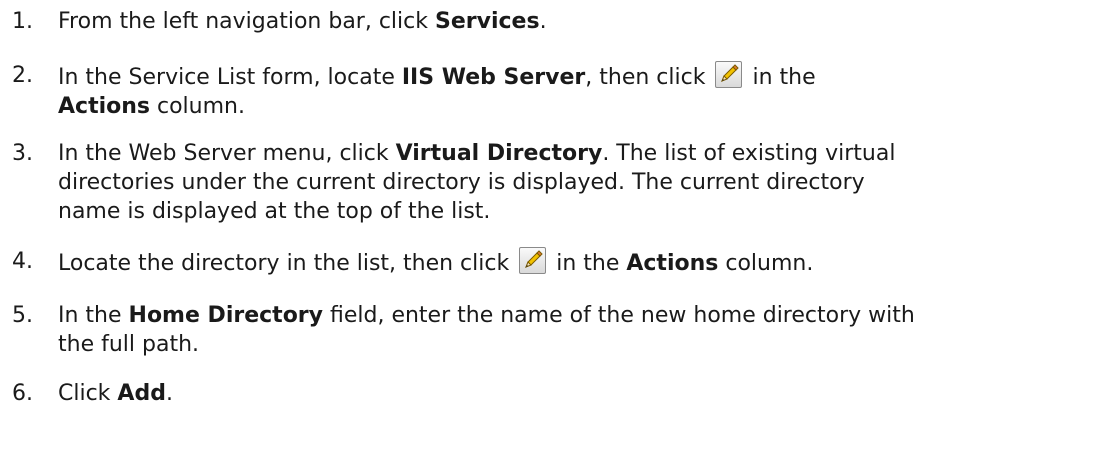 The image size is (1112, 449). I want to click on text-segment: In the Service List form, locate, so click(230, 77).